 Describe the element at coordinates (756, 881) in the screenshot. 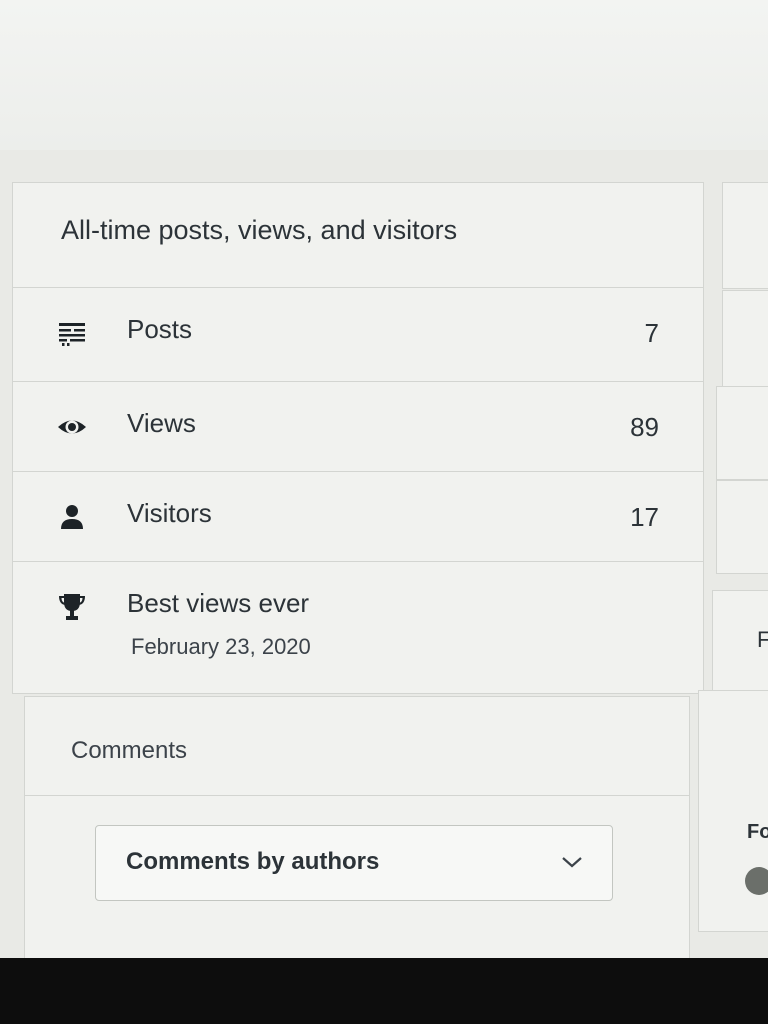

I see `avatar` at that location.